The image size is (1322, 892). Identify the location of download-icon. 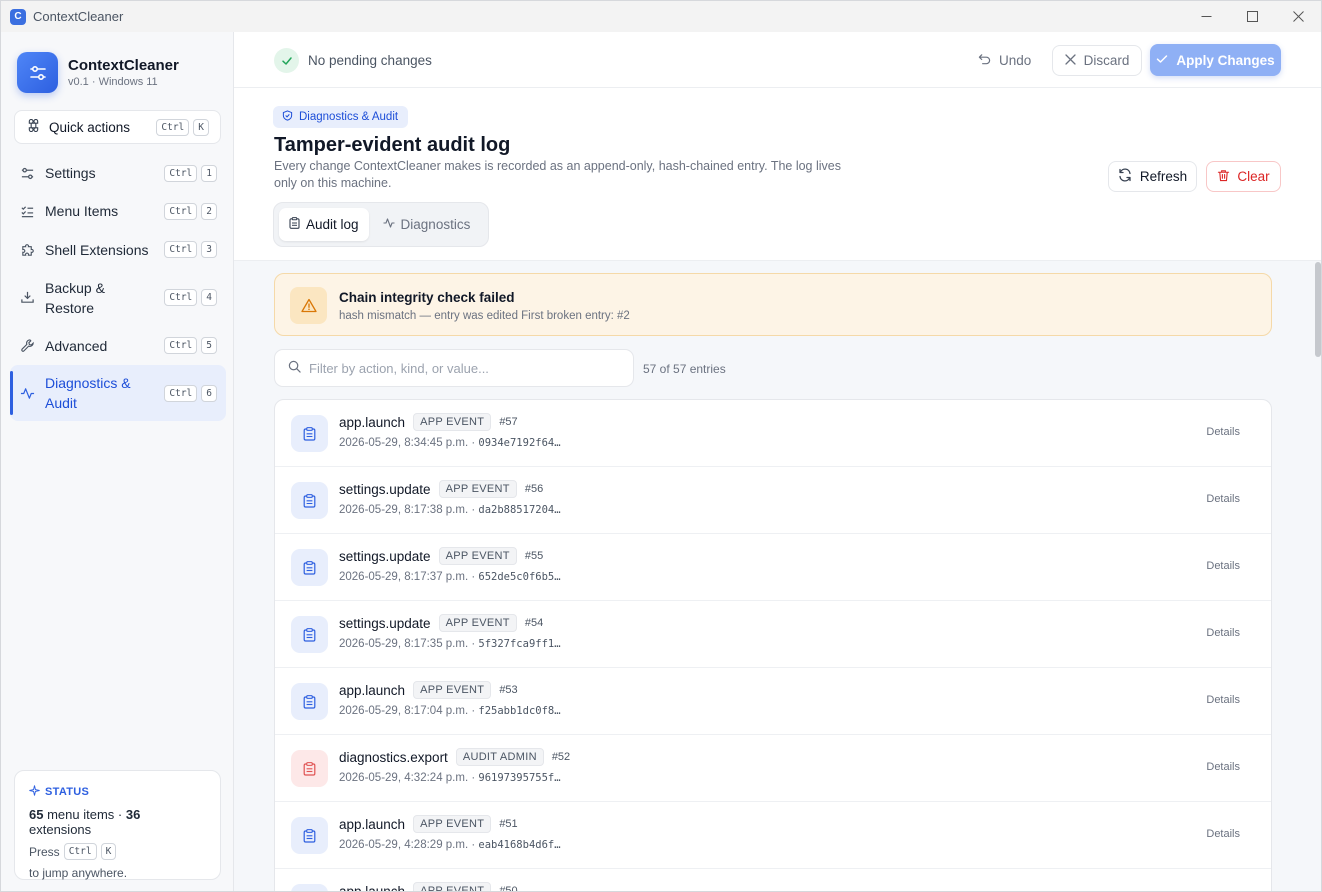
(28, 297).